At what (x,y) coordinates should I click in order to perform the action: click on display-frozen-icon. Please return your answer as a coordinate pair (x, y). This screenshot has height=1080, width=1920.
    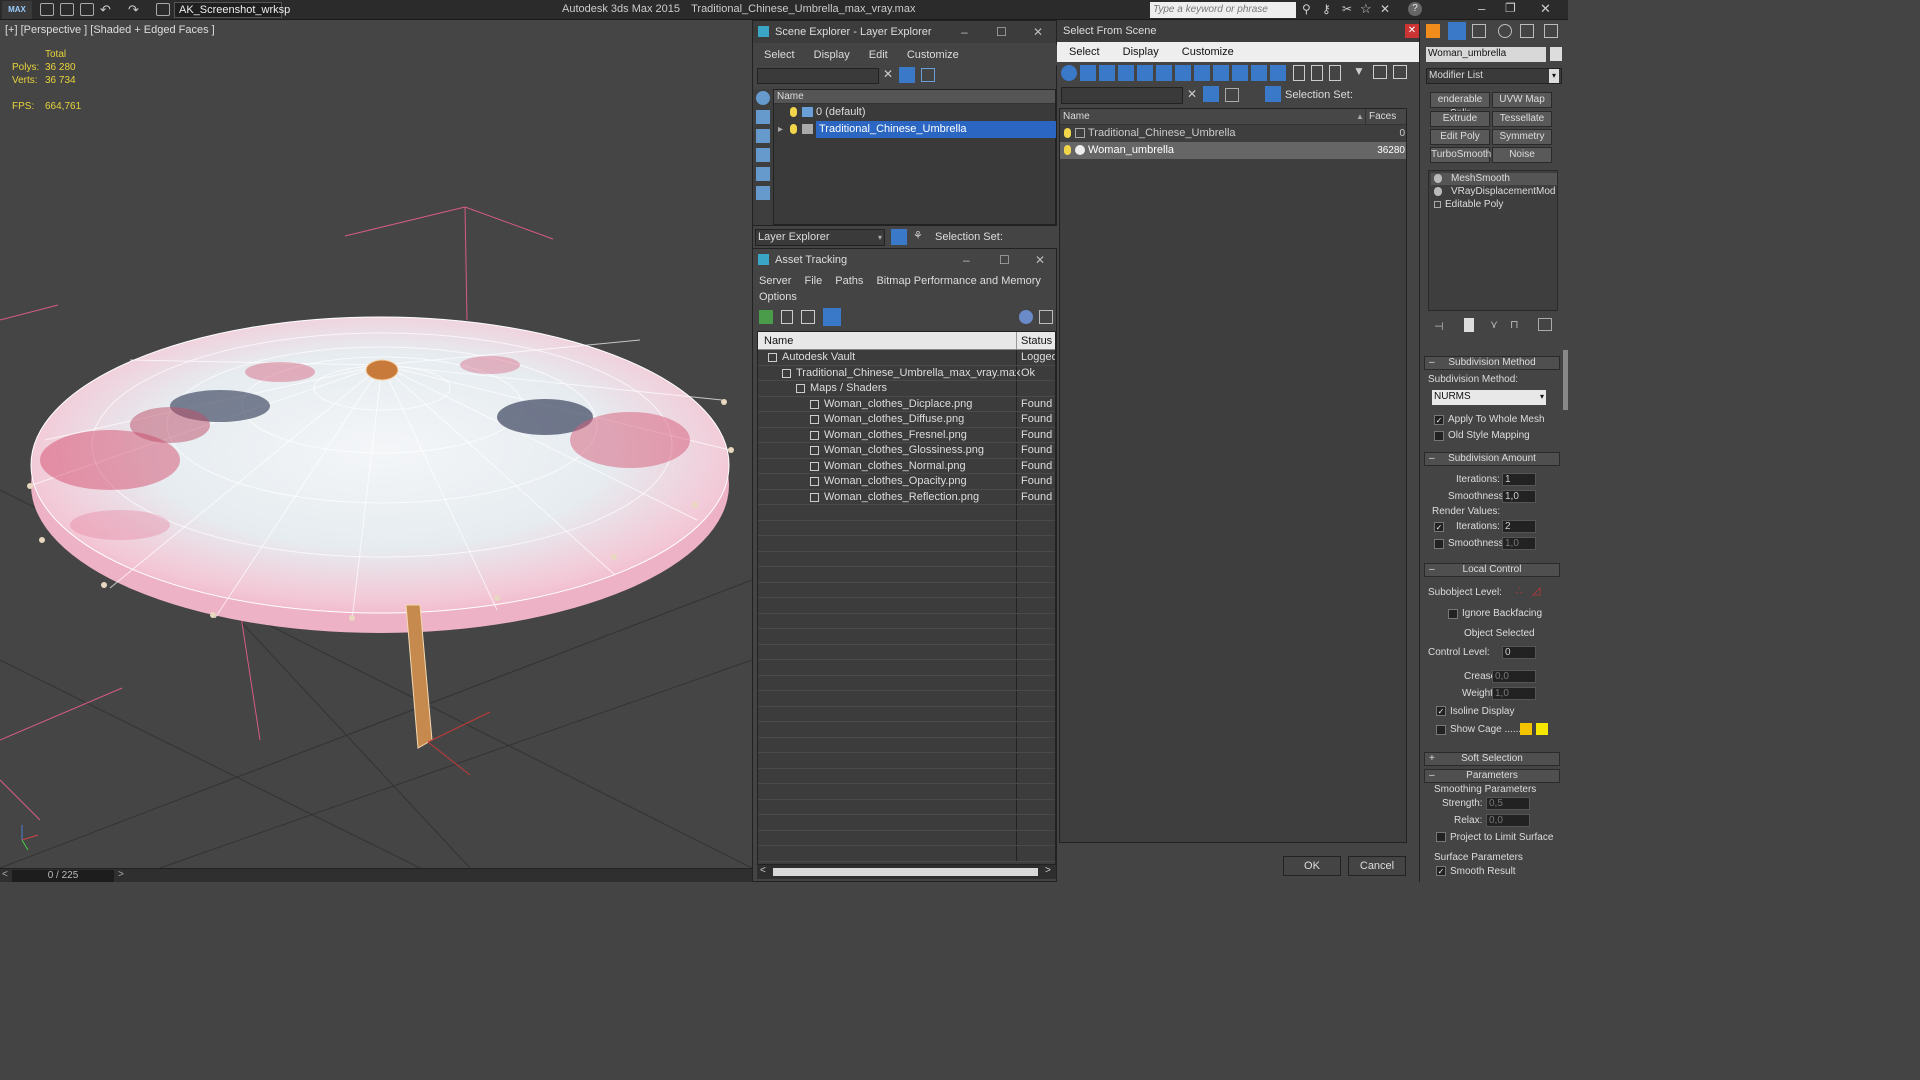
    Looking at the image, I should click on (1278, 73).